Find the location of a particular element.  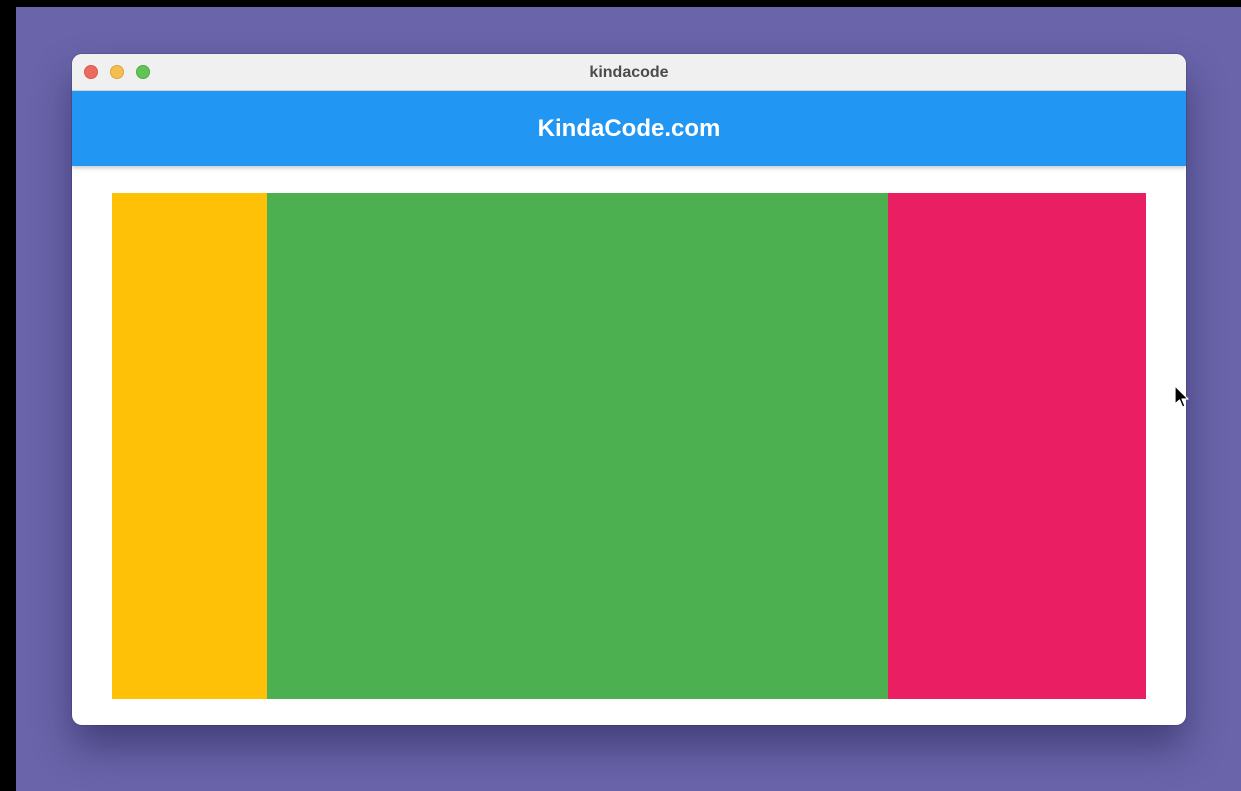

app-bar: KindaCode.com is located at coordinates (629, 128).